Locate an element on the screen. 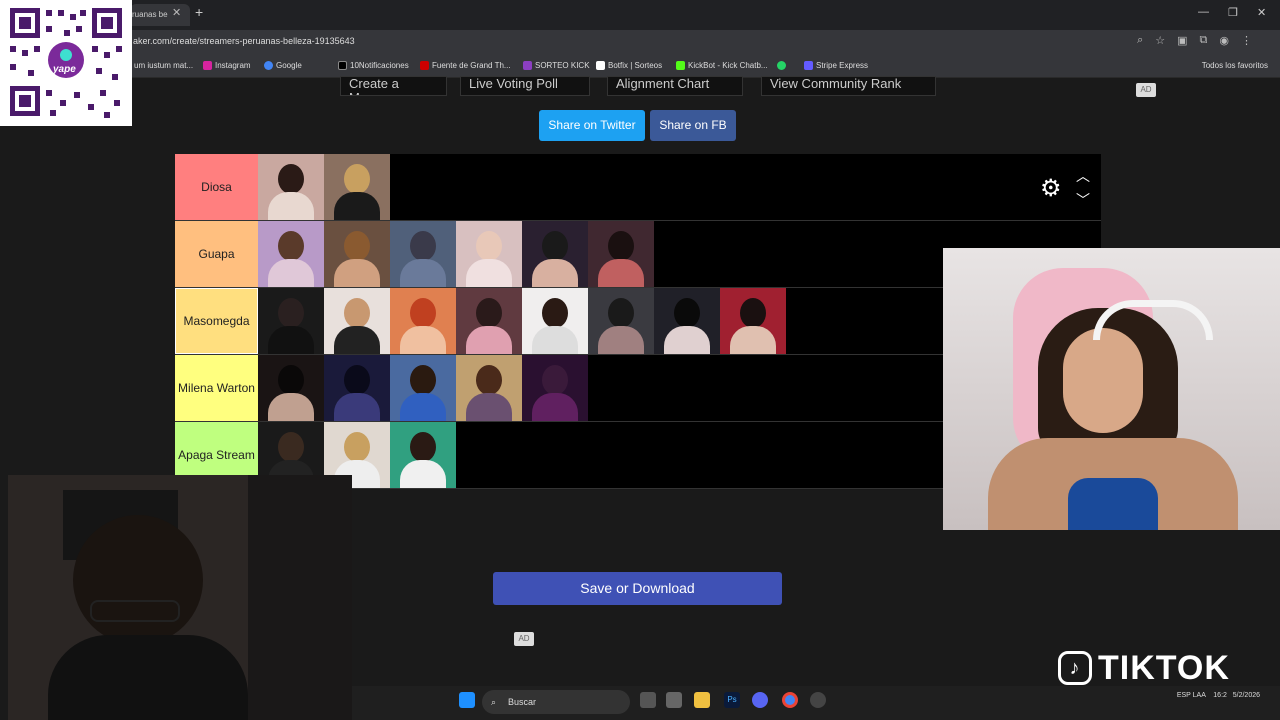 This screenshot has width=1280, height=720. all-bookmarks: Todos los favoritos is located at coordinates (1235, 65).